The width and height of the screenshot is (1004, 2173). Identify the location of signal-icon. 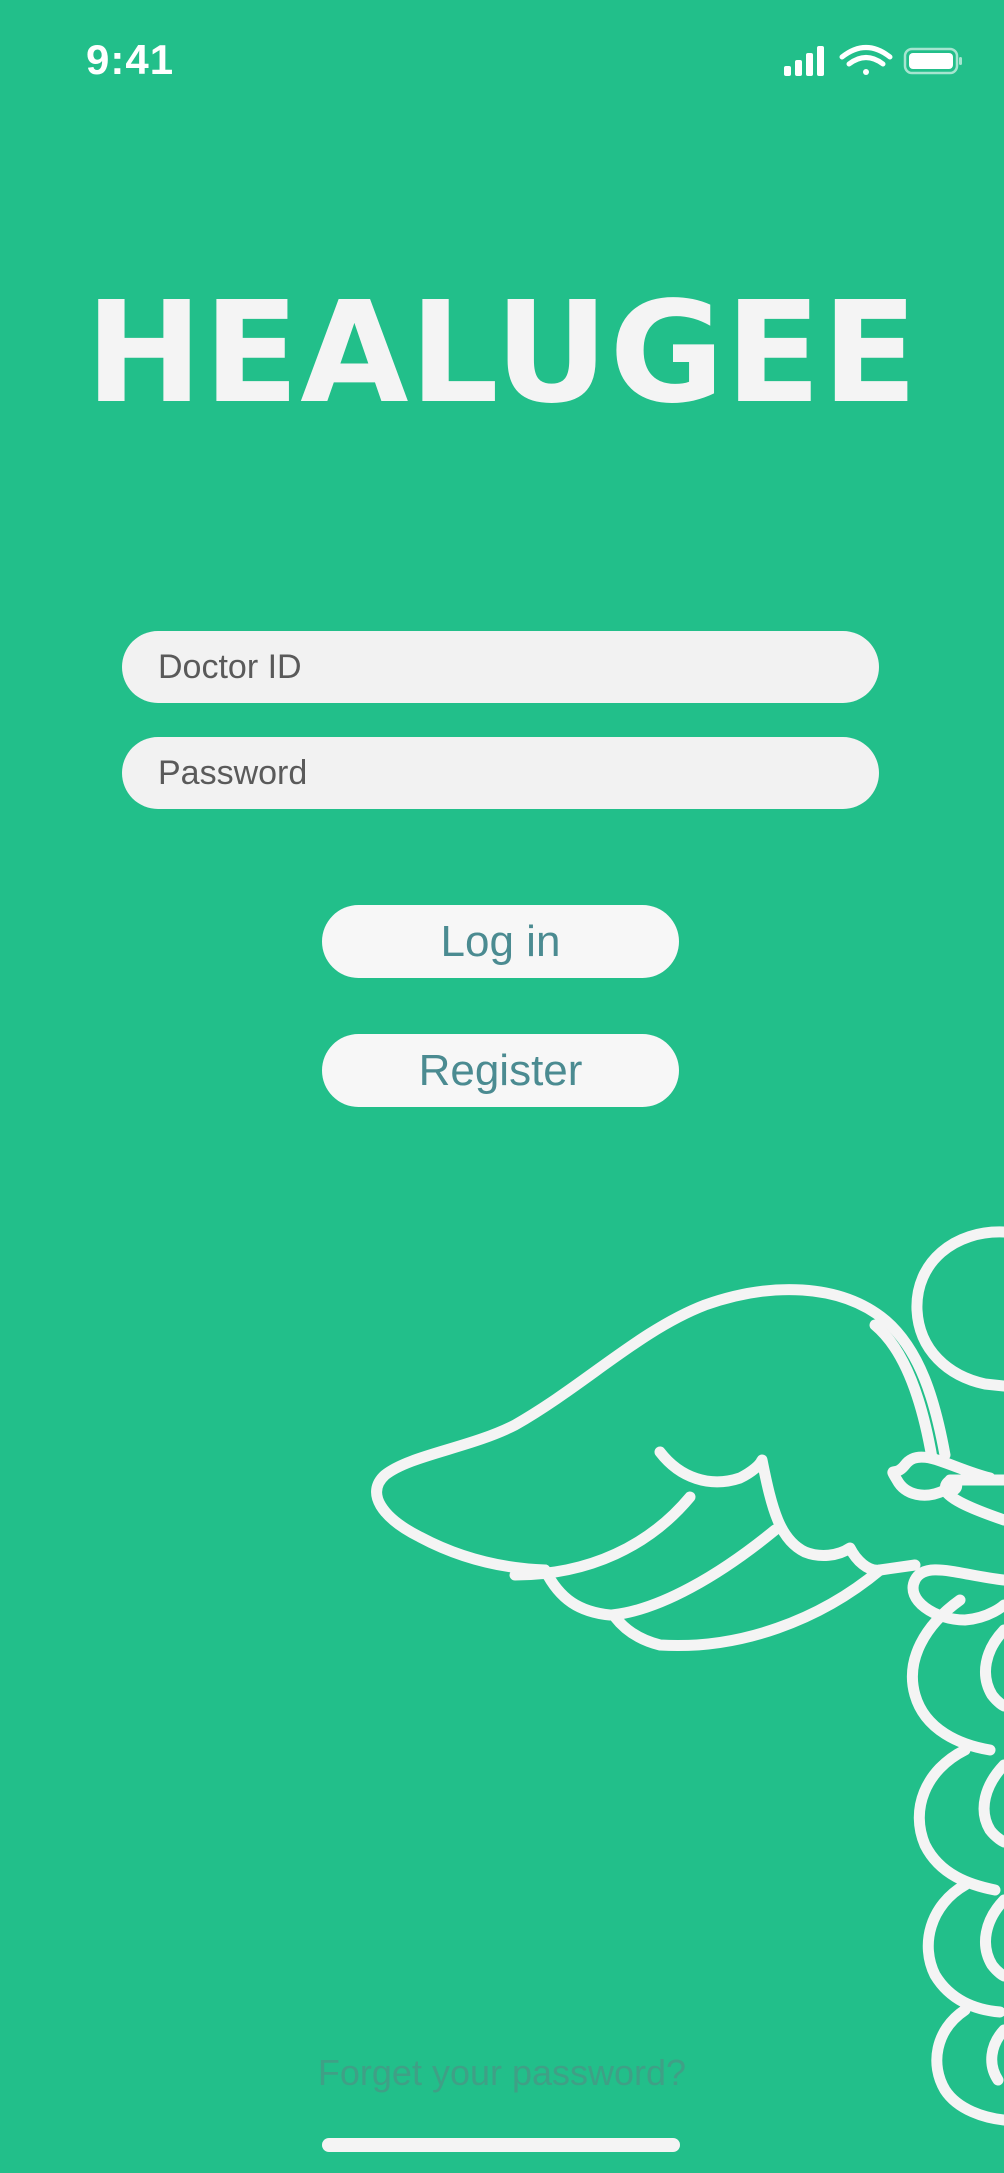
(804, 61).